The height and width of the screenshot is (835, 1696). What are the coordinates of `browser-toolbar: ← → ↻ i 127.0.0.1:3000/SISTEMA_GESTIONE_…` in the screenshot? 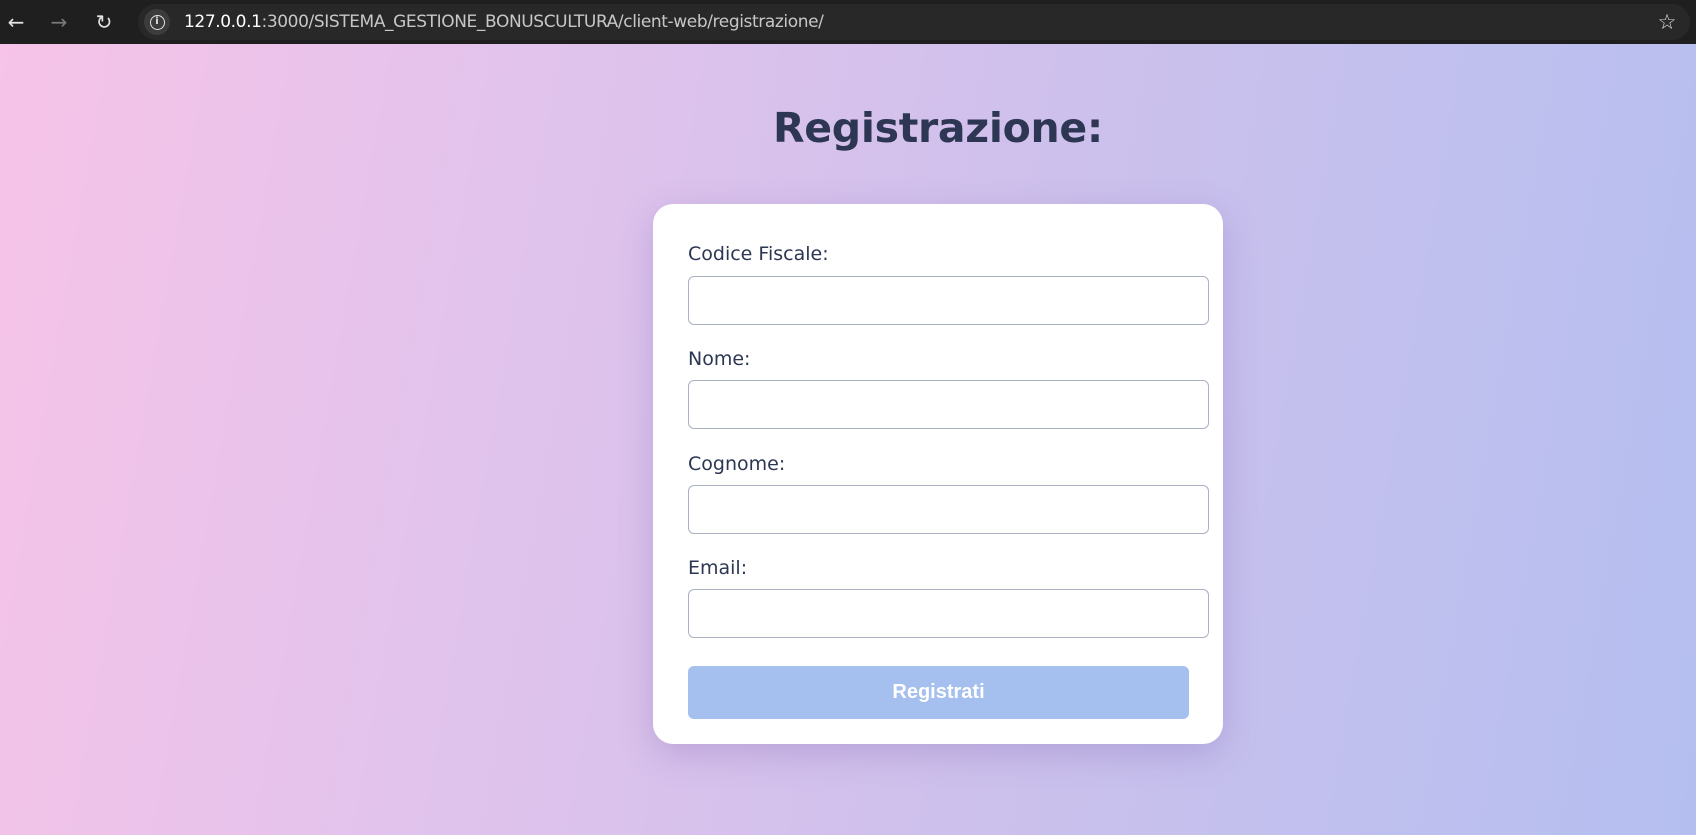 It's located at (848, 22).